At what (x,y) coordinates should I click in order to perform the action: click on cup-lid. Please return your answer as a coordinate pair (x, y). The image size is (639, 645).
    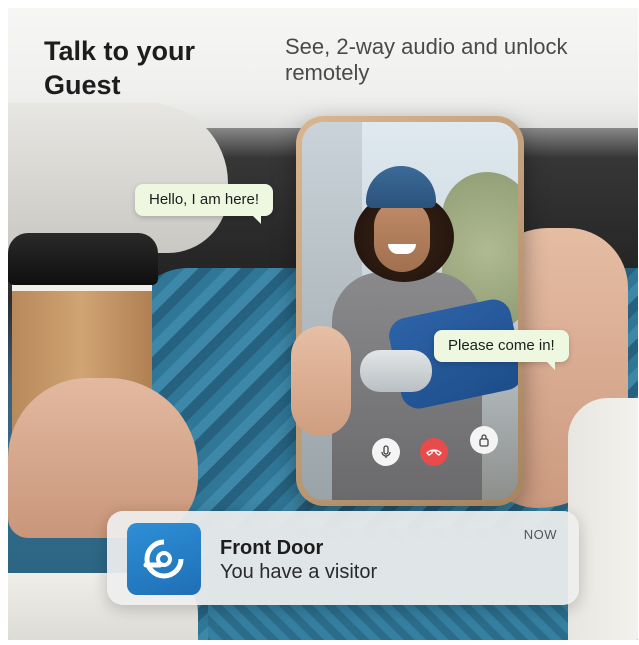
    Looking at the image, I should click on (83, 259).